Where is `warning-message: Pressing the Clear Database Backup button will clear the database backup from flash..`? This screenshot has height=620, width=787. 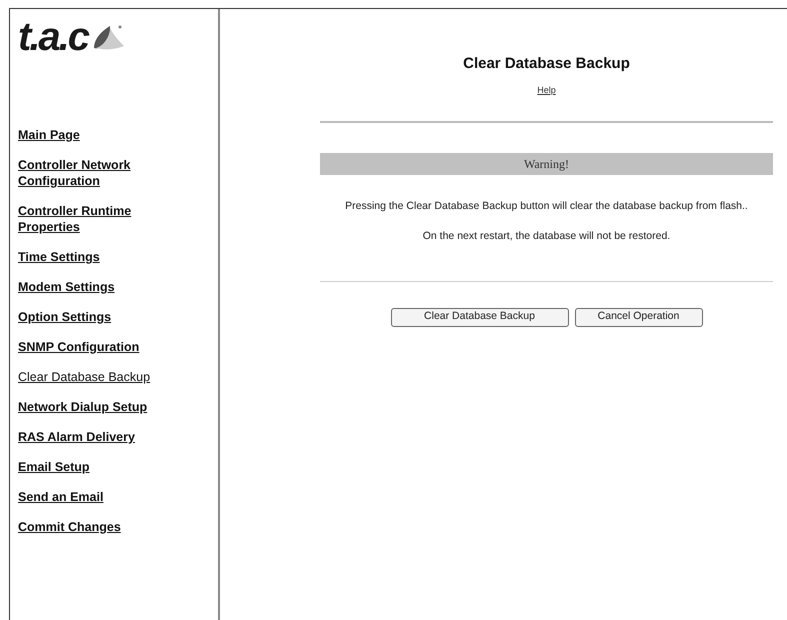 warning-message: Pressing the Clear Database Backup button will clear the database backup from flash.. is located at coordinates (546, 206).